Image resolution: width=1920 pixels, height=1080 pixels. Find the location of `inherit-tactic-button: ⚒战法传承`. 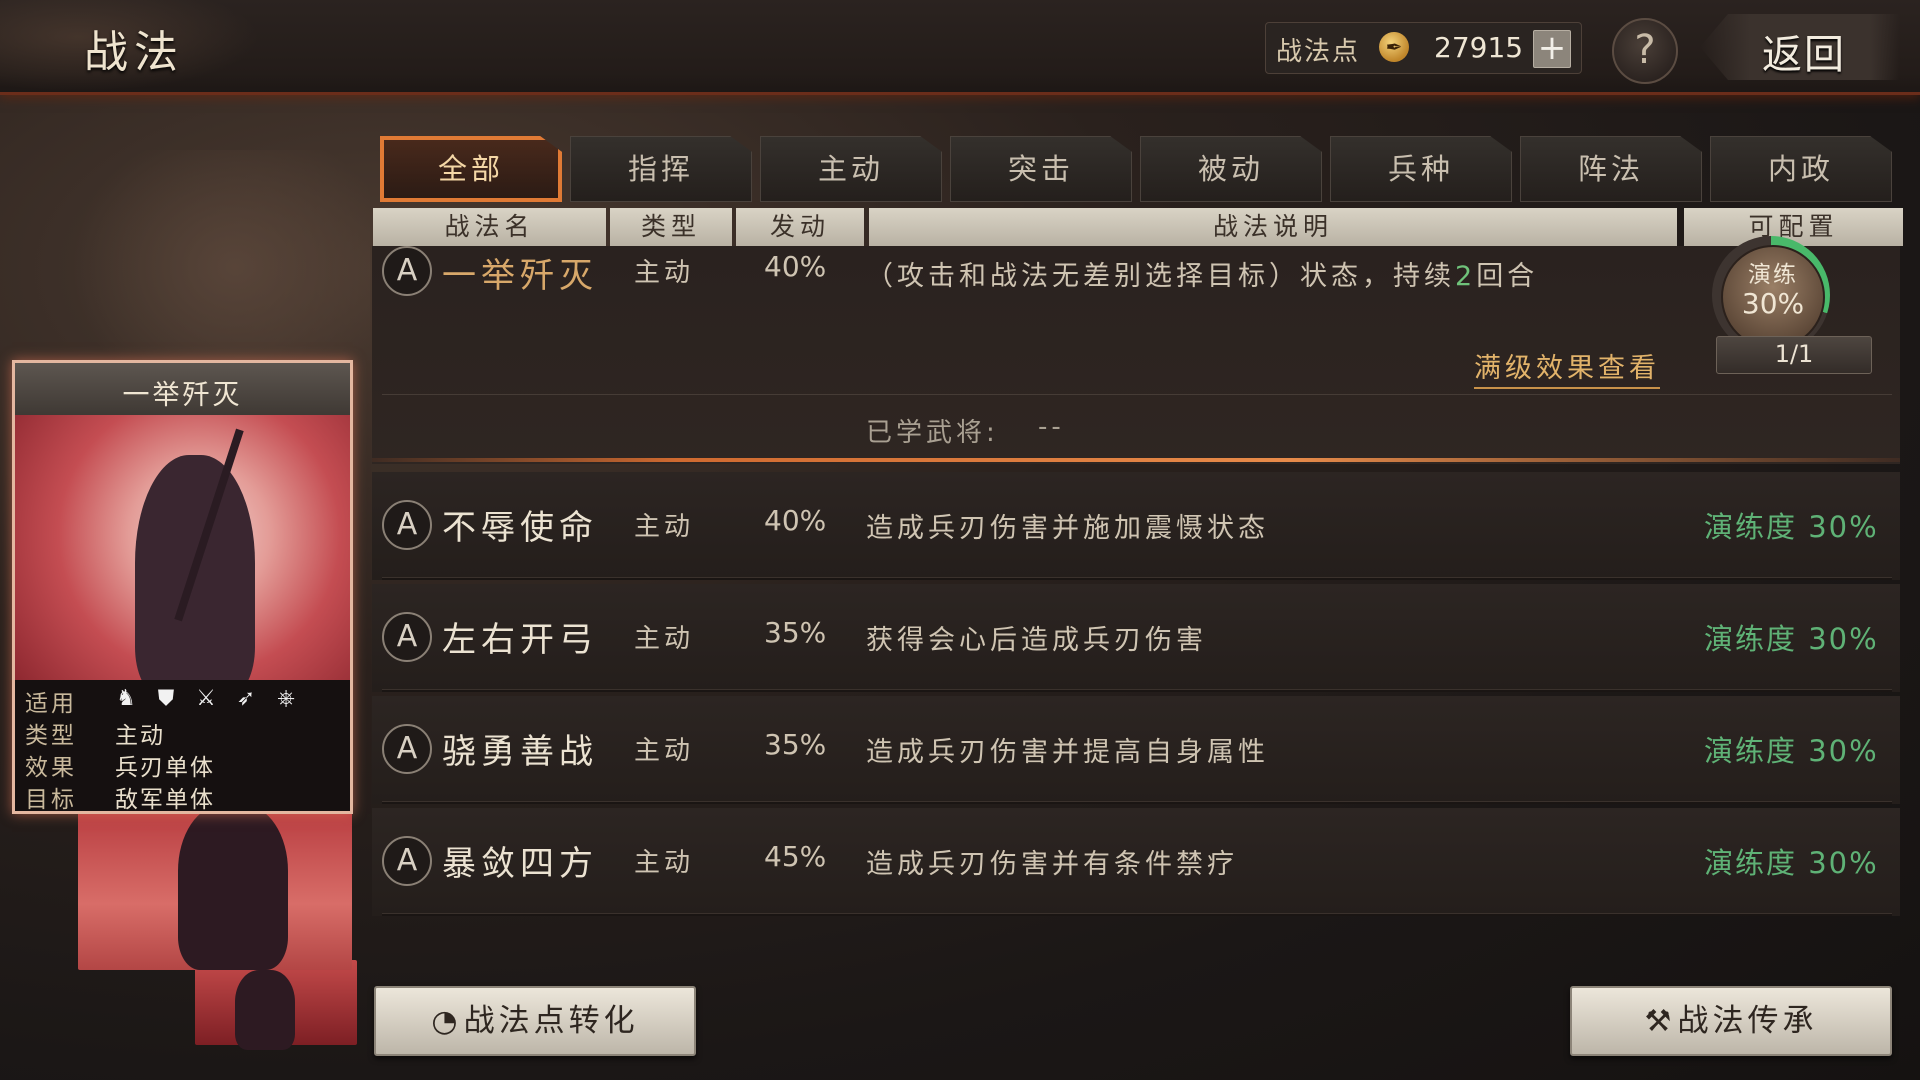

inherit-tactic-button: ⚒战法传承 is located at coordinates (1731, 1021).